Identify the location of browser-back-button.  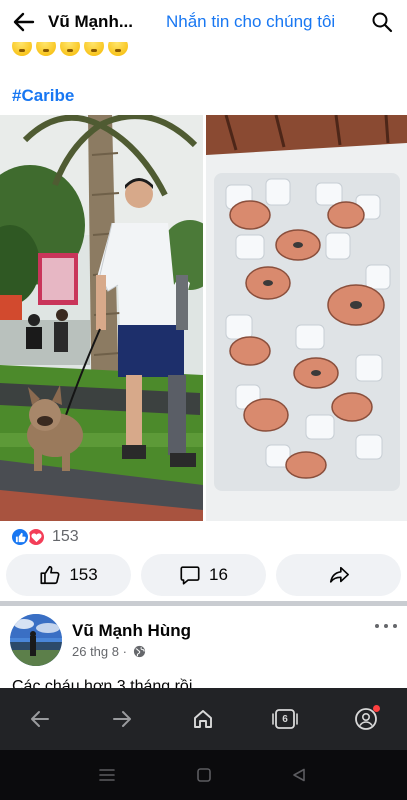
(40, 719).